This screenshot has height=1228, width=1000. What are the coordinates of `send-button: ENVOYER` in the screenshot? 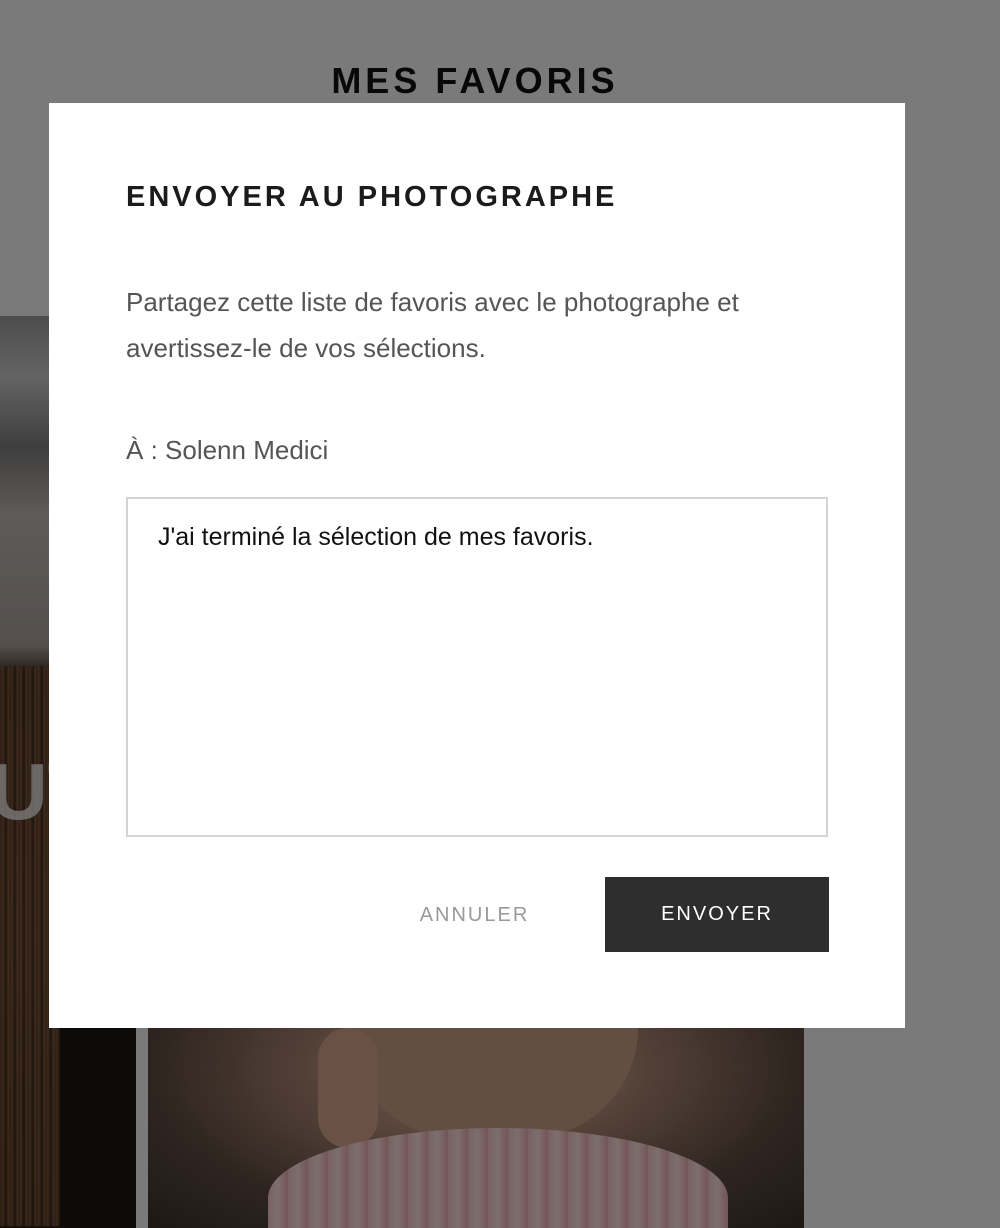 It's located at (717, 914).